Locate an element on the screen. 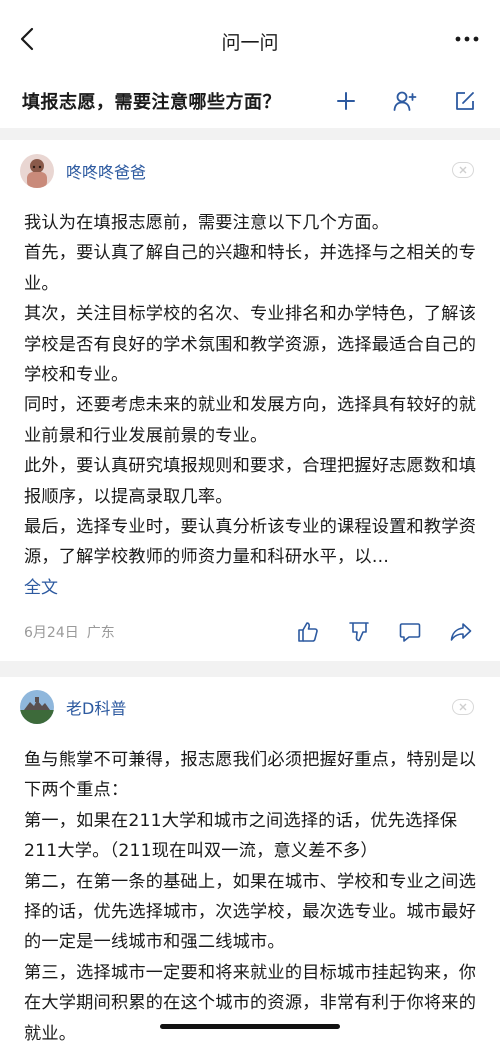  like-button is located at coordinates (308, 632).